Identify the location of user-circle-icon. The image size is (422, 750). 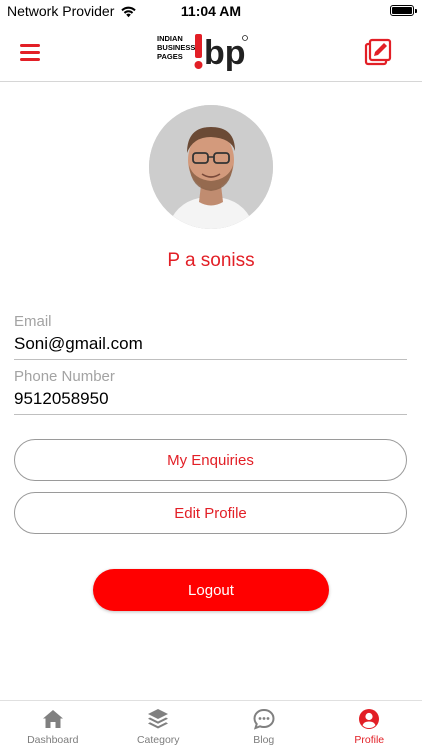
(369, 719).